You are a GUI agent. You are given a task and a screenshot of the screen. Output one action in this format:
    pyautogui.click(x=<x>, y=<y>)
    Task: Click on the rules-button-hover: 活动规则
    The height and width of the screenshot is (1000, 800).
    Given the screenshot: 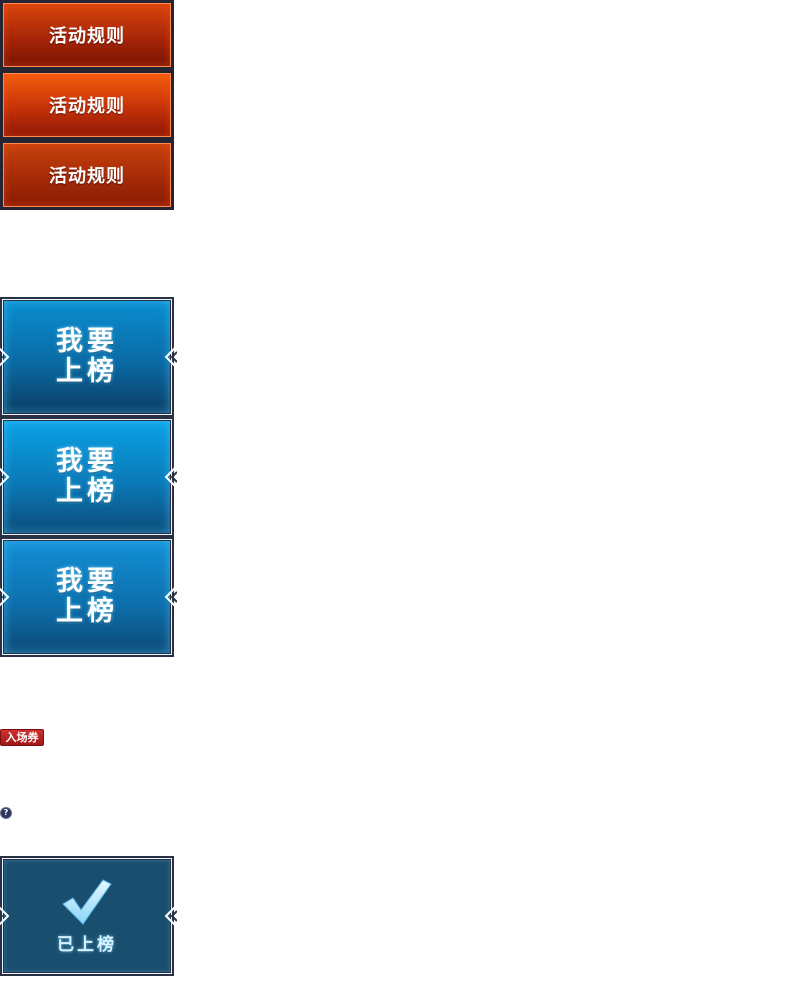 What is the action you would take?
    pyautogui.click(x=87, y=105)
    